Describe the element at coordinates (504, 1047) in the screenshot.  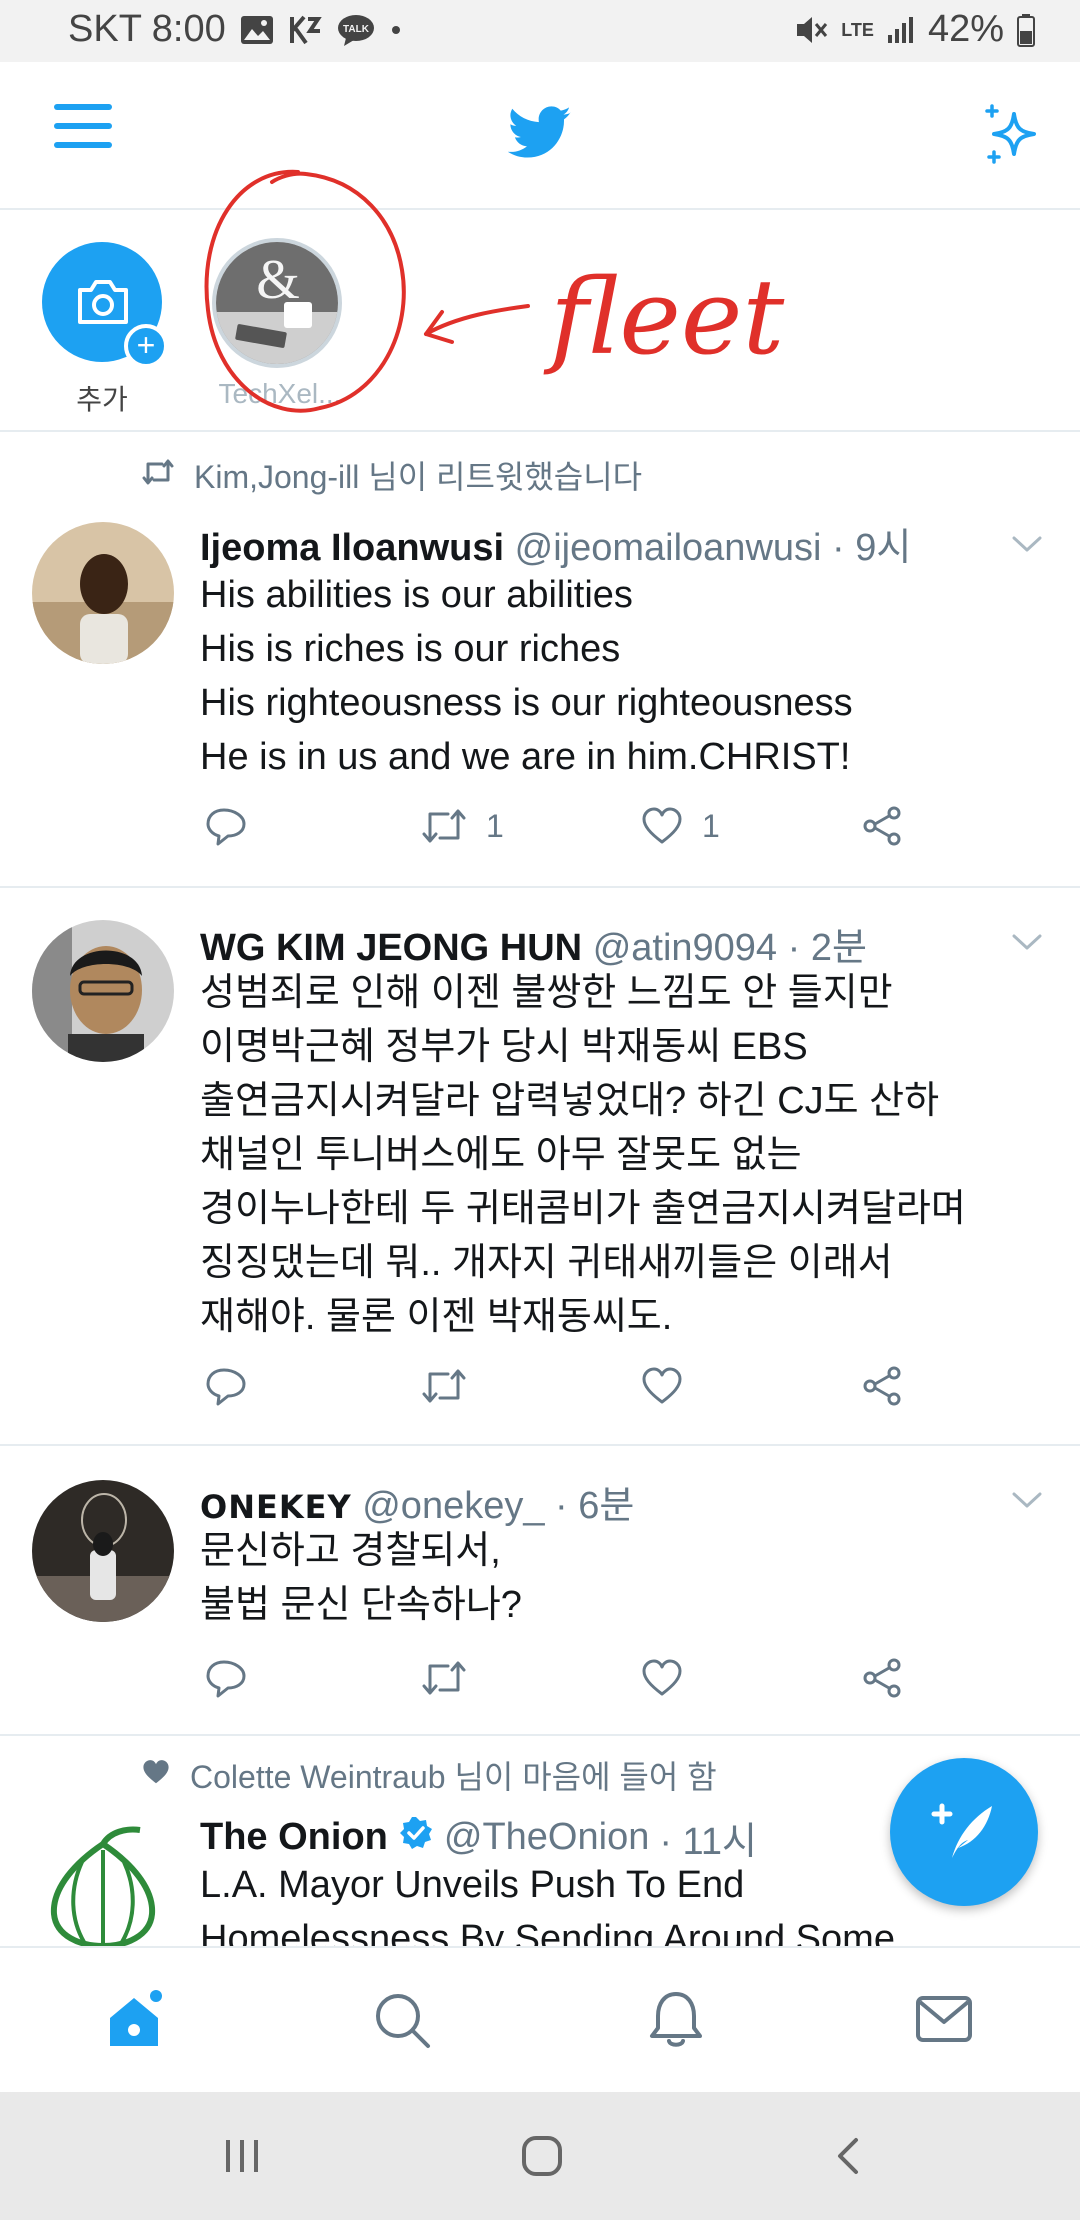
I see `tweet-text-line: 이명박근혜 정부가 당시 박재동씨 EBS` at that location.